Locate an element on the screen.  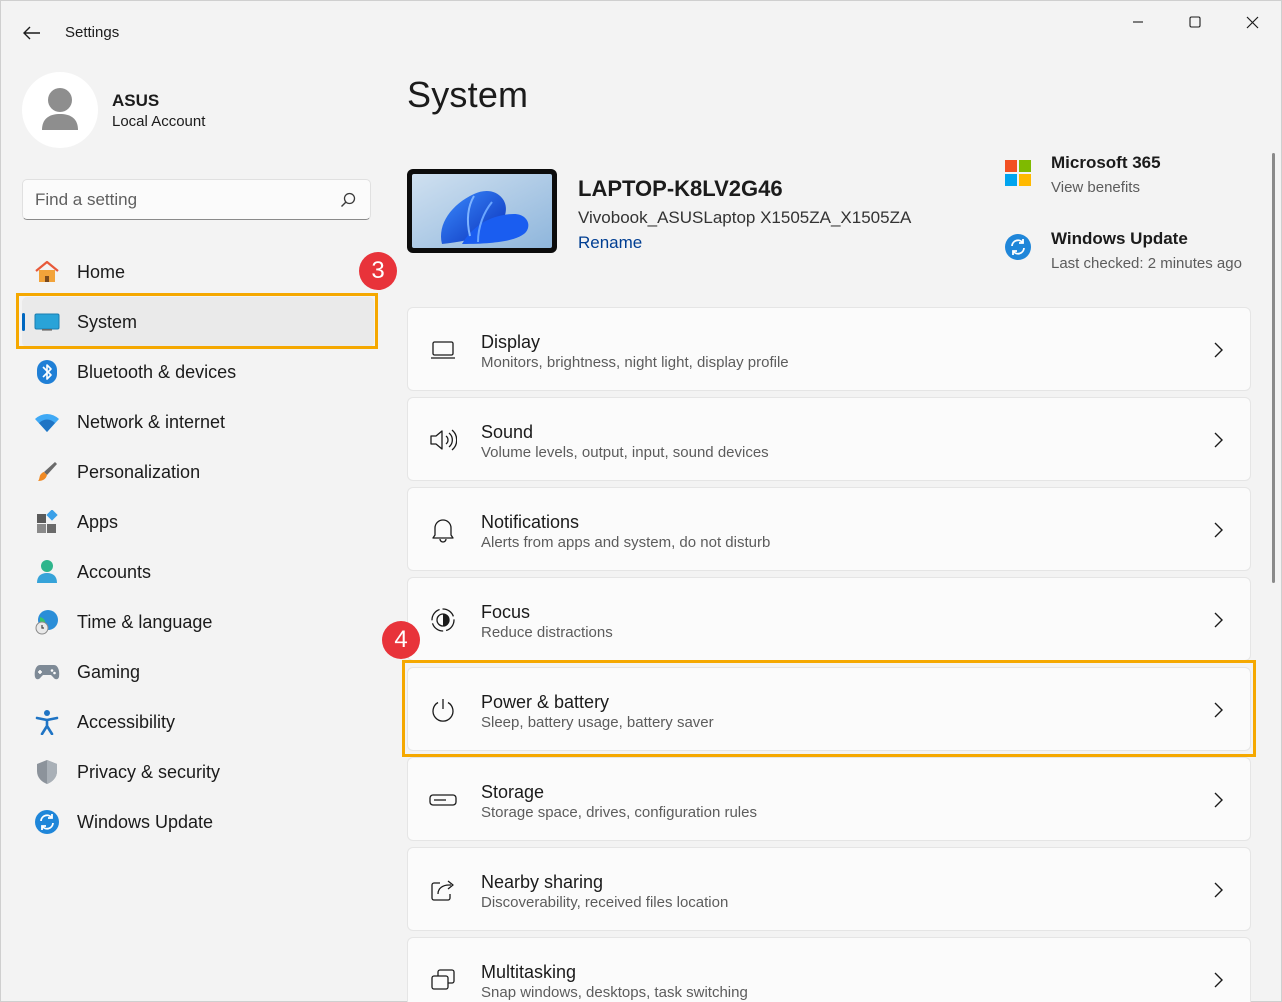
sidebar-item-home: Home is located at coordinates (198, 272).